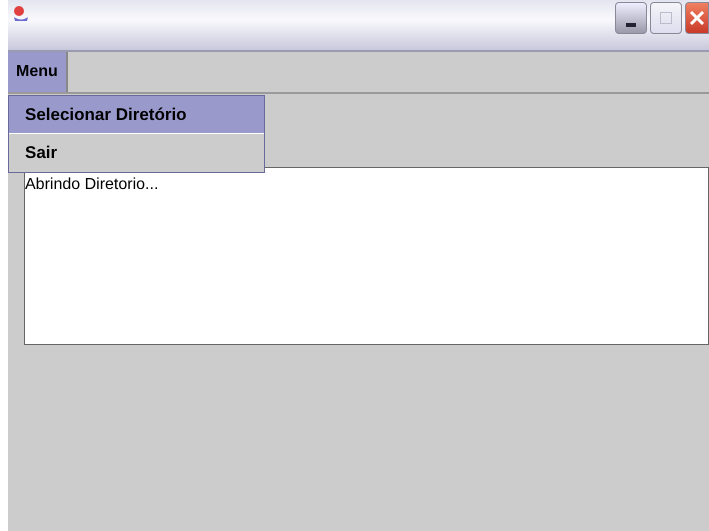  Describe the element at coordinates (21, 14) in the screenshot. I see `app-icon` at that location.